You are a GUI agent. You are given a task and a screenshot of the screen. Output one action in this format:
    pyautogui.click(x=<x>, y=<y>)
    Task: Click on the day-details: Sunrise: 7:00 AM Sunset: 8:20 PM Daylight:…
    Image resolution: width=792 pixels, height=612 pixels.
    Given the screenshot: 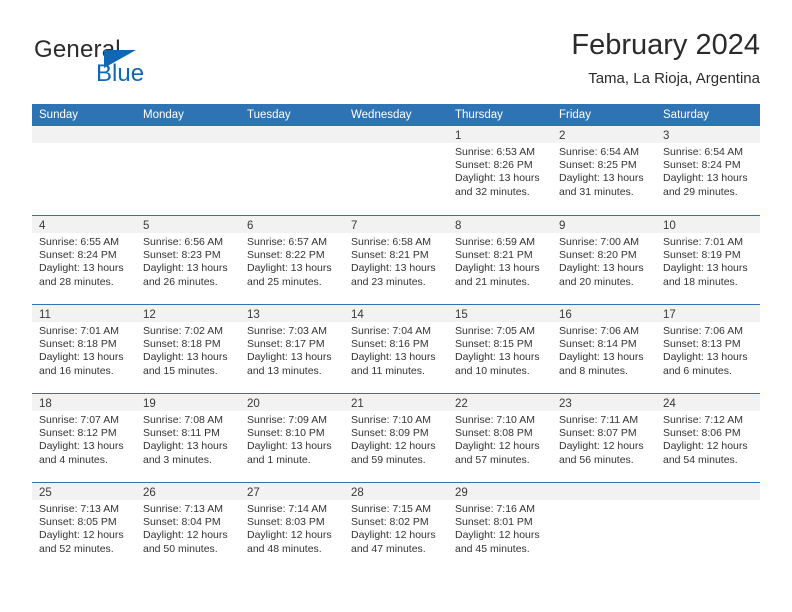 What is the action you would take?
    pyautogui.click(x=604, y=261)
    